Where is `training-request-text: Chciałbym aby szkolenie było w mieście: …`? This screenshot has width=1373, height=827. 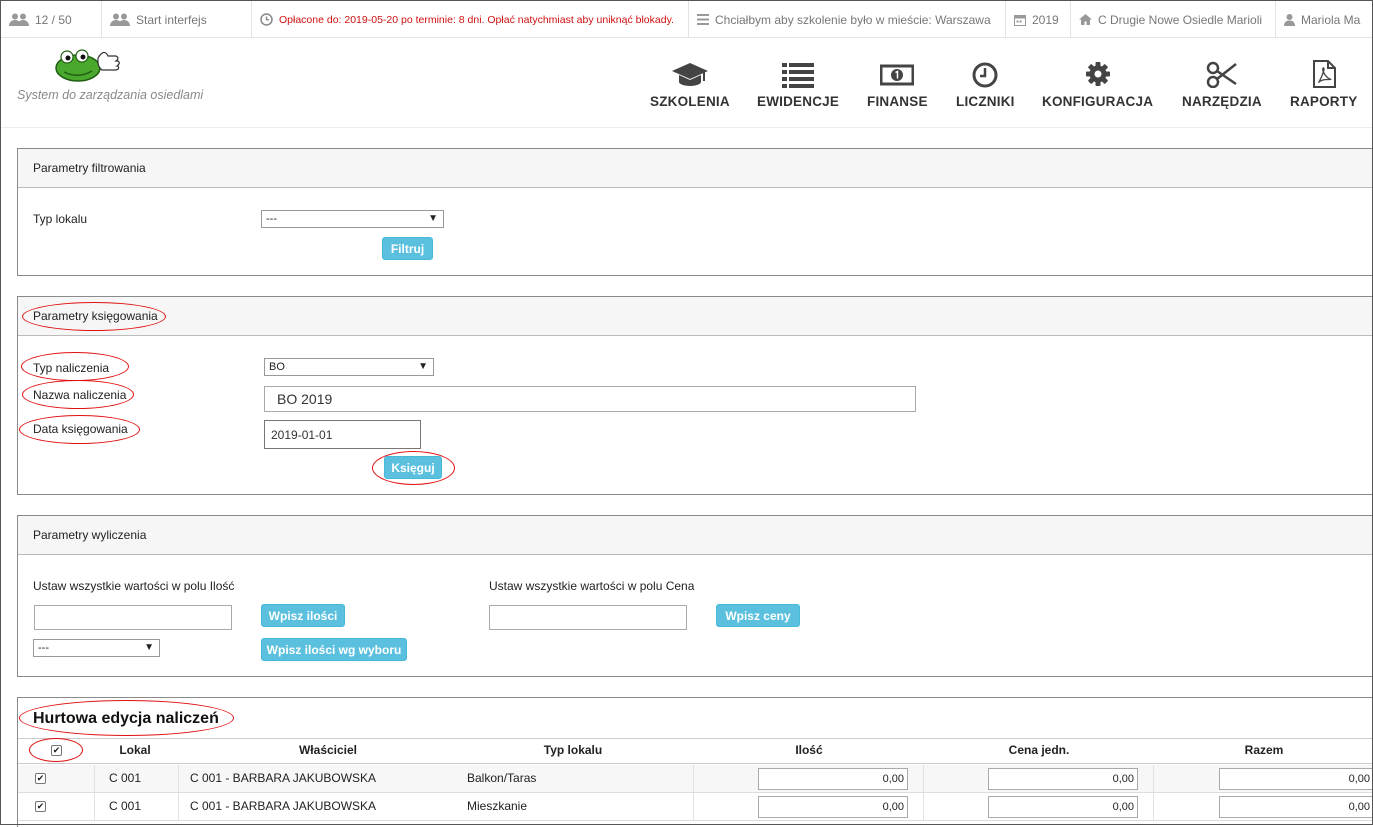
training-request-text: Chciałbym aby szkolenie było w mieście: … is located at coordinates (853, 19).